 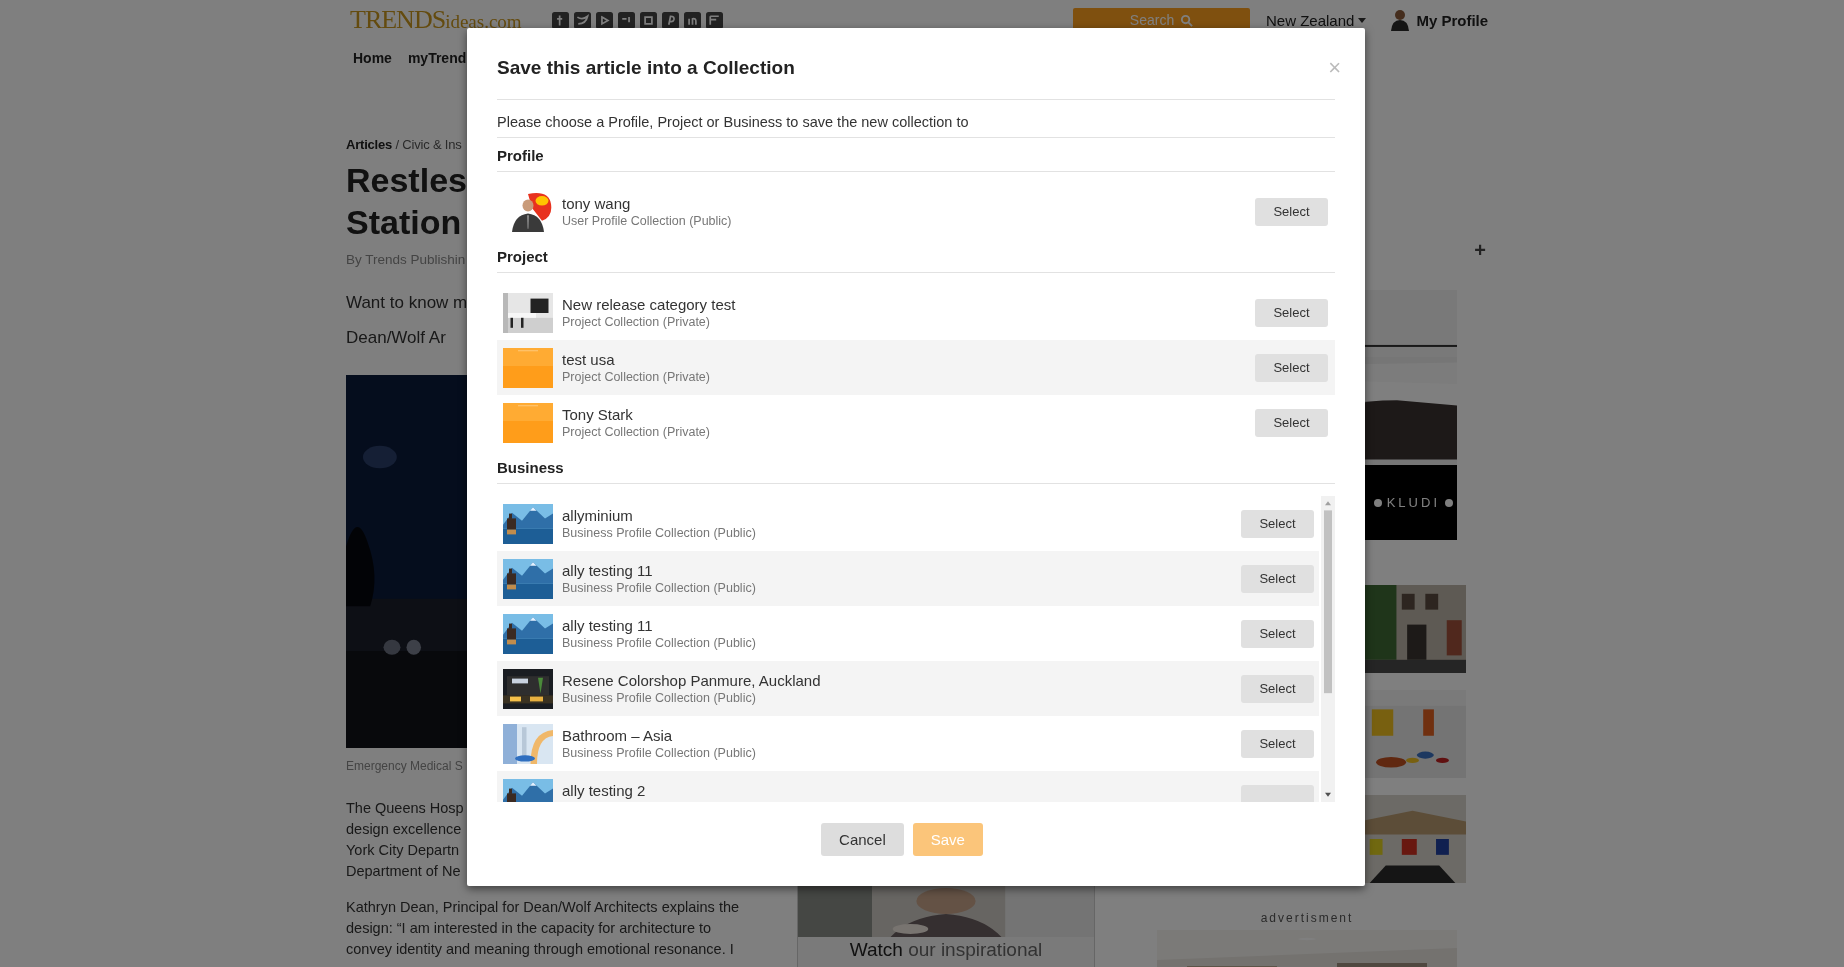 I want to click on collection-name: New release category test, so click(x=649, y=304).